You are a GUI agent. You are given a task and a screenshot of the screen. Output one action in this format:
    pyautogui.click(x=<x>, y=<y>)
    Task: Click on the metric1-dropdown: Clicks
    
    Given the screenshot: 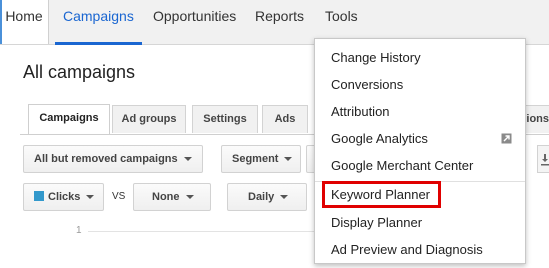 What is the action you would take?
    pyautogui.click(x=63, y=197)
    